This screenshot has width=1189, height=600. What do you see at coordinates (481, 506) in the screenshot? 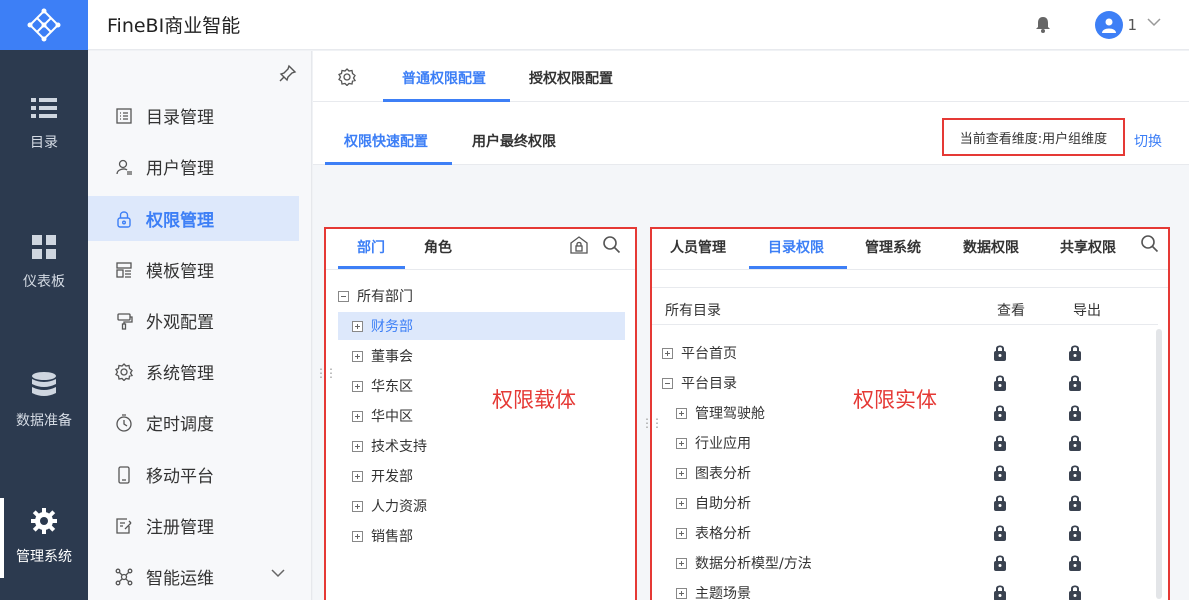
I see `tree-node: 人力资源` at bounding box center [481, 506].